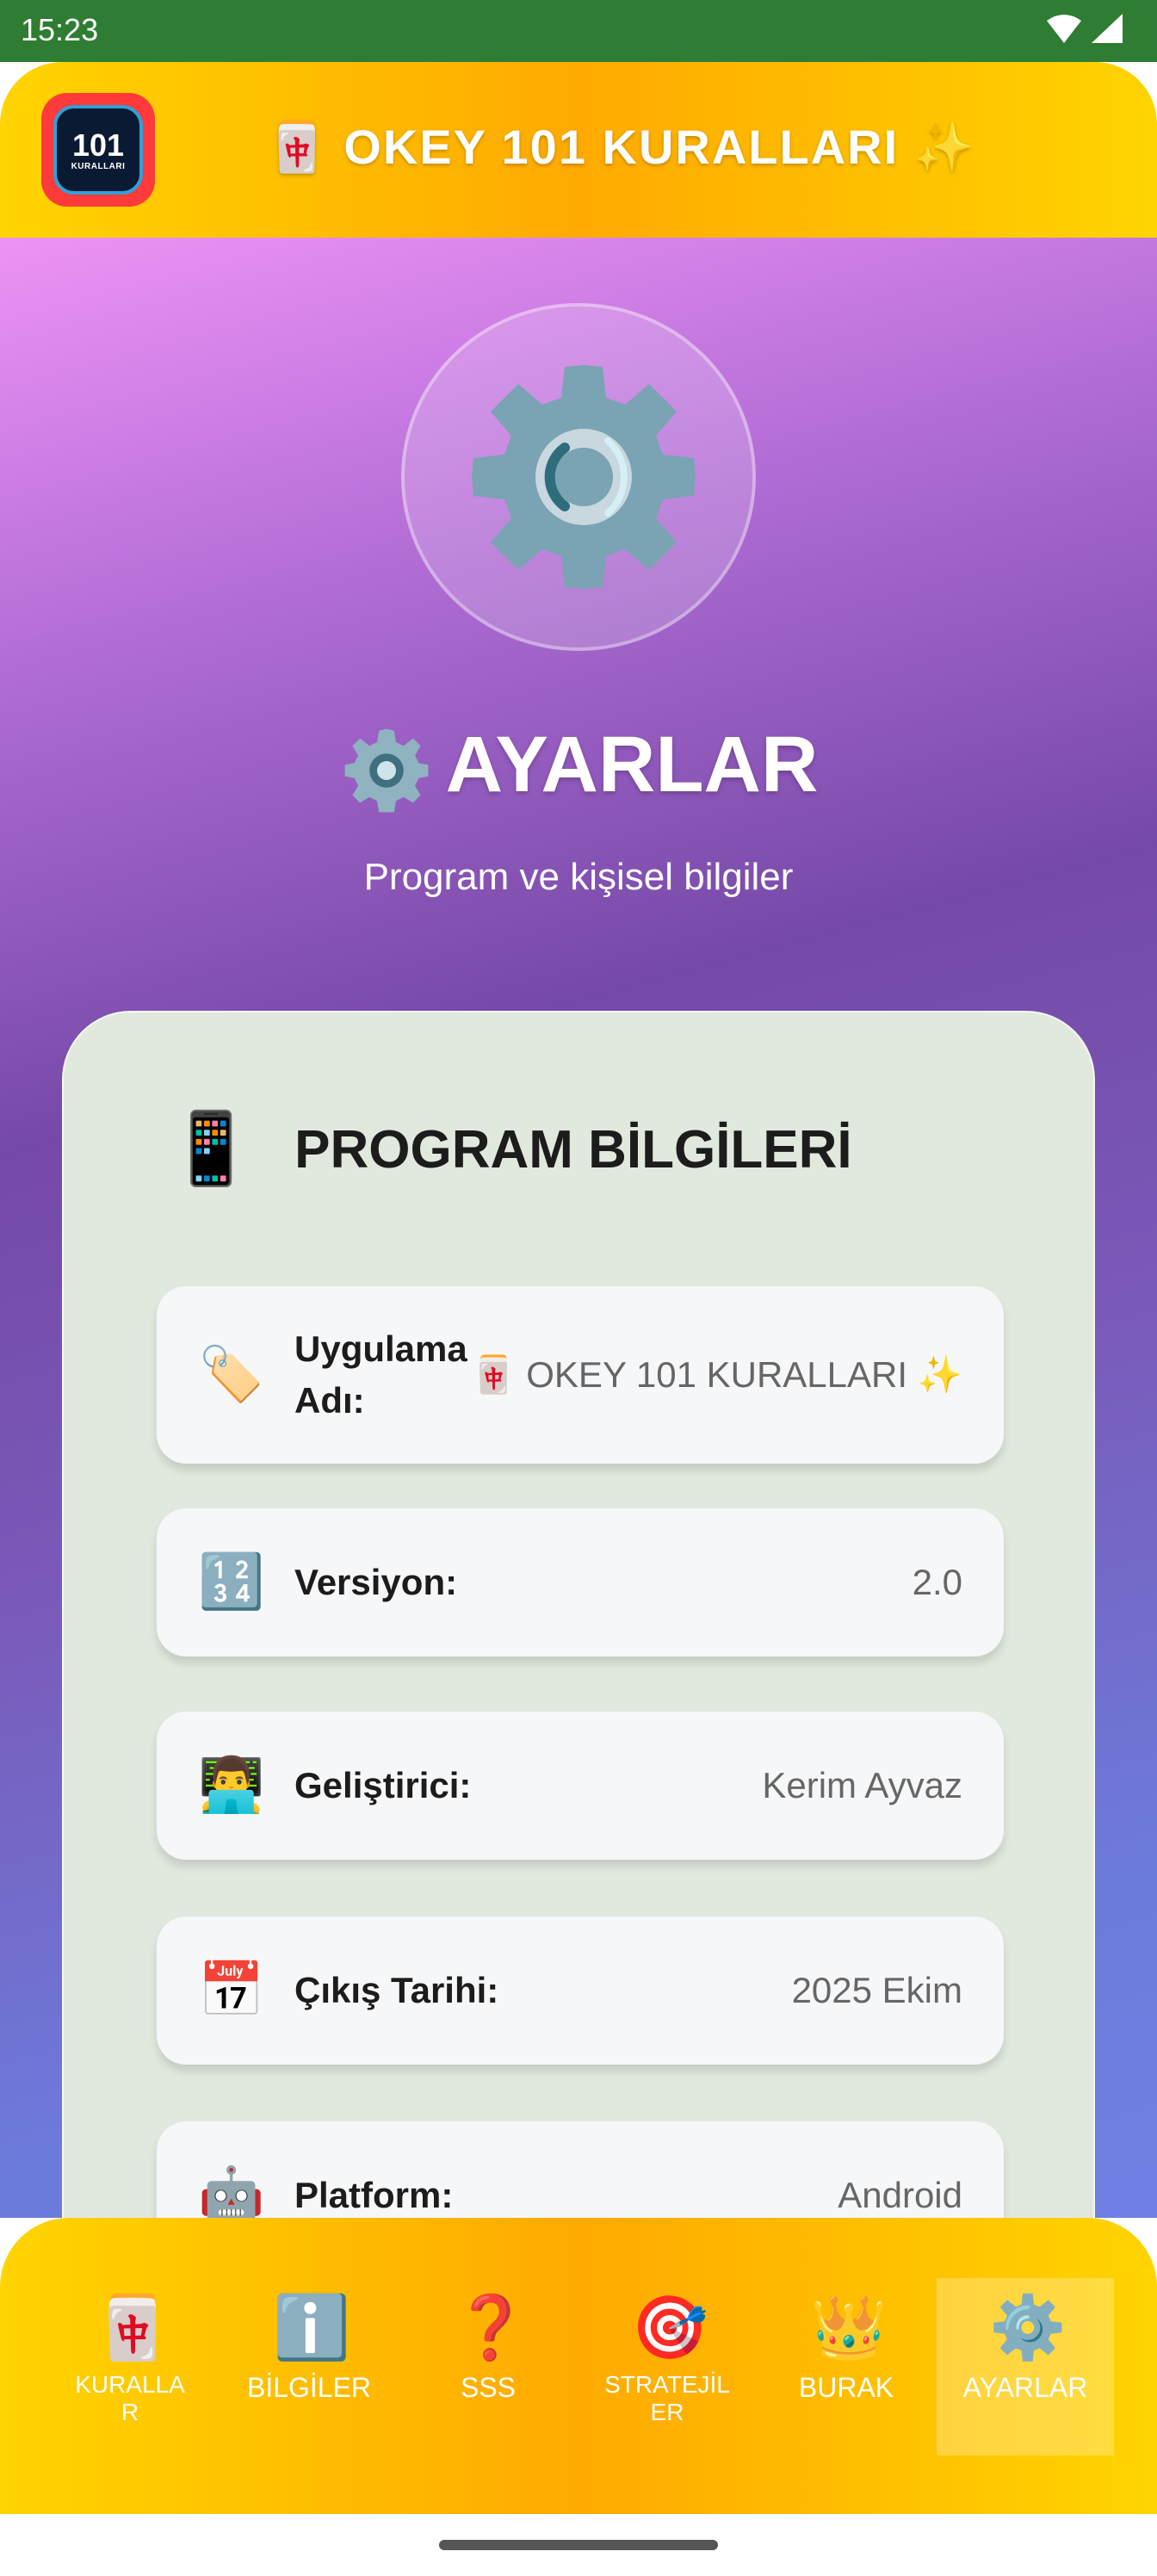  Describe the element at coordinates (580, 1786) in the screenshot. I see `info-row-developer: 👨‍💻 Geliştirici: Kerim Ayvaz` at that location.